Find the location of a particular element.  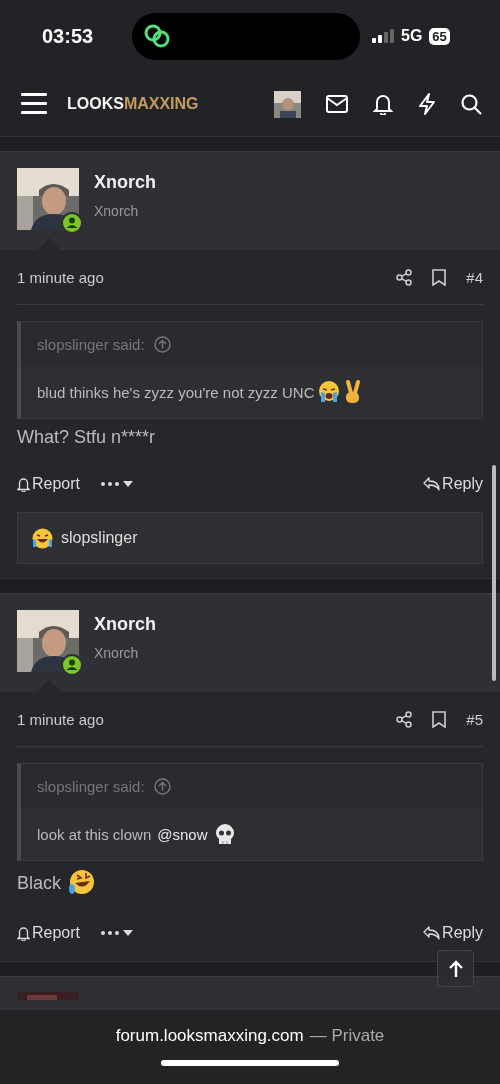

post-number: #4 is located at coordinates (474, 277).